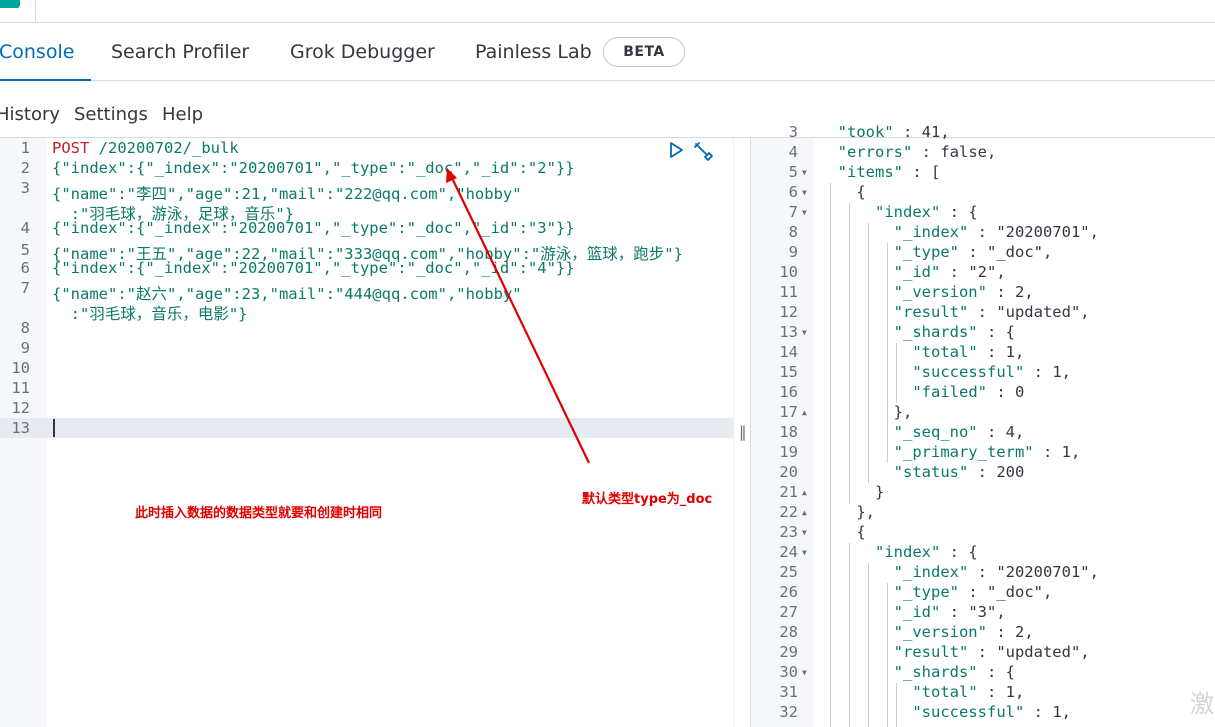  I want to click on tab-search-profiler: Search Profiler, so click(180, 52).